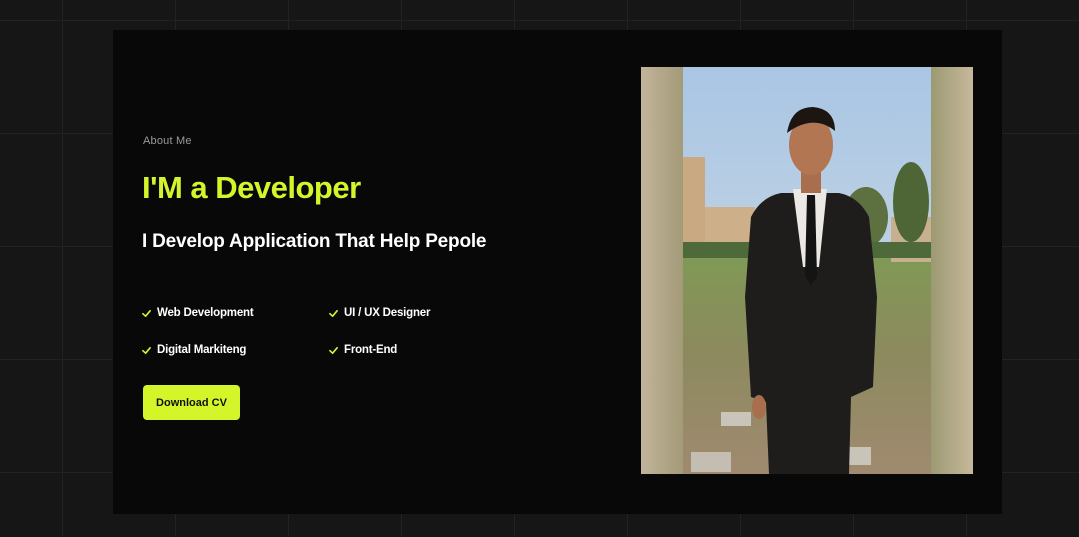  Describe the element at coordinates (191, 402) in the screenshot. I see `download-cv-button: Download CV` at that location.